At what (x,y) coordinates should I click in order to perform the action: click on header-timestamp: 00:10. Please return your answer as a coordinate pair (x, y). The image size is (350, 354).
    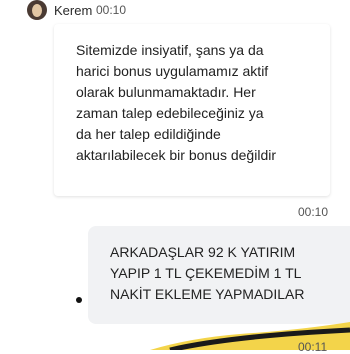
    Looking at the image, I should click on (111, 10).